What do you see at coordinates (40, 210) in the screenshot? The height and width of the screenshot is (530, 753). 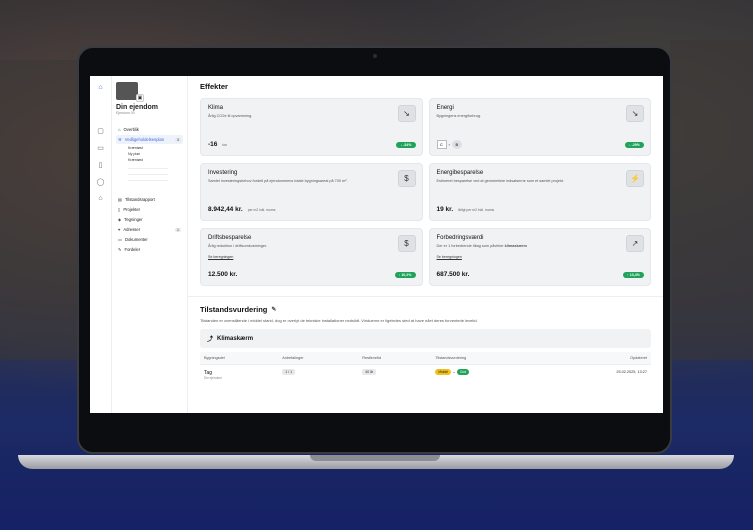 I see `building-left` at bounding box center [40, 210].